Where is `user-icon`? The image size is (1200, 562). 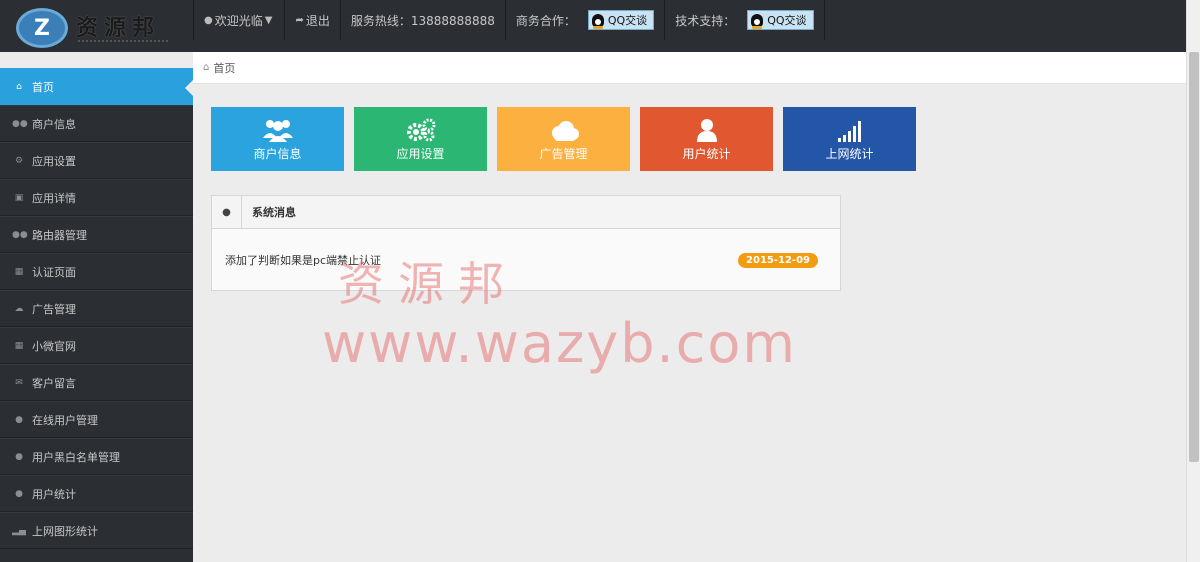 user-icon is located at coordinates (707, 129).